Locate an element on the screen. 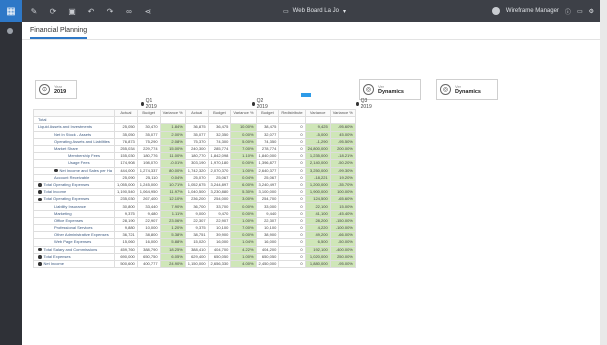 The image size is (607, 345). table-cell: 3,240,497 is located at coordinates (267, 185).